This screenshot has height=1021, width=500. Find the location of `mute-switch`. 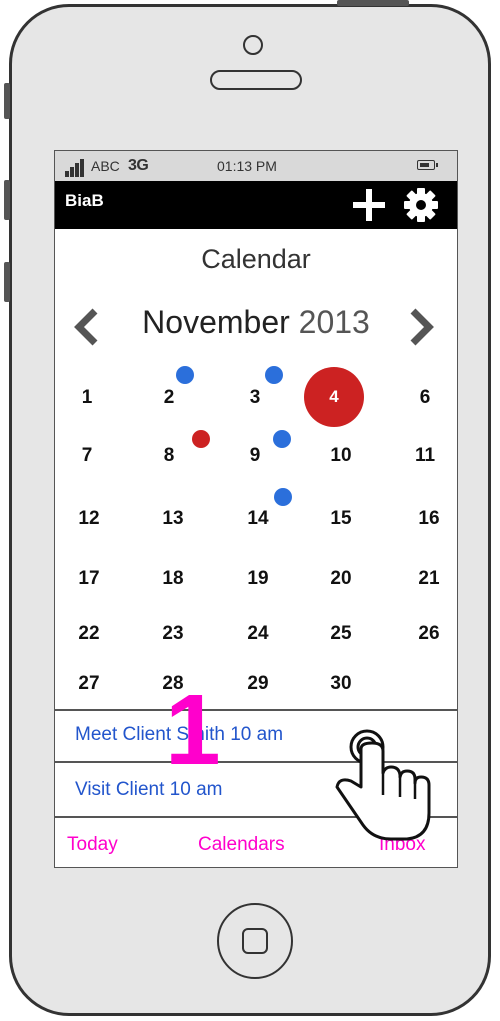

mute-switch is located at coordinates (7, 101).